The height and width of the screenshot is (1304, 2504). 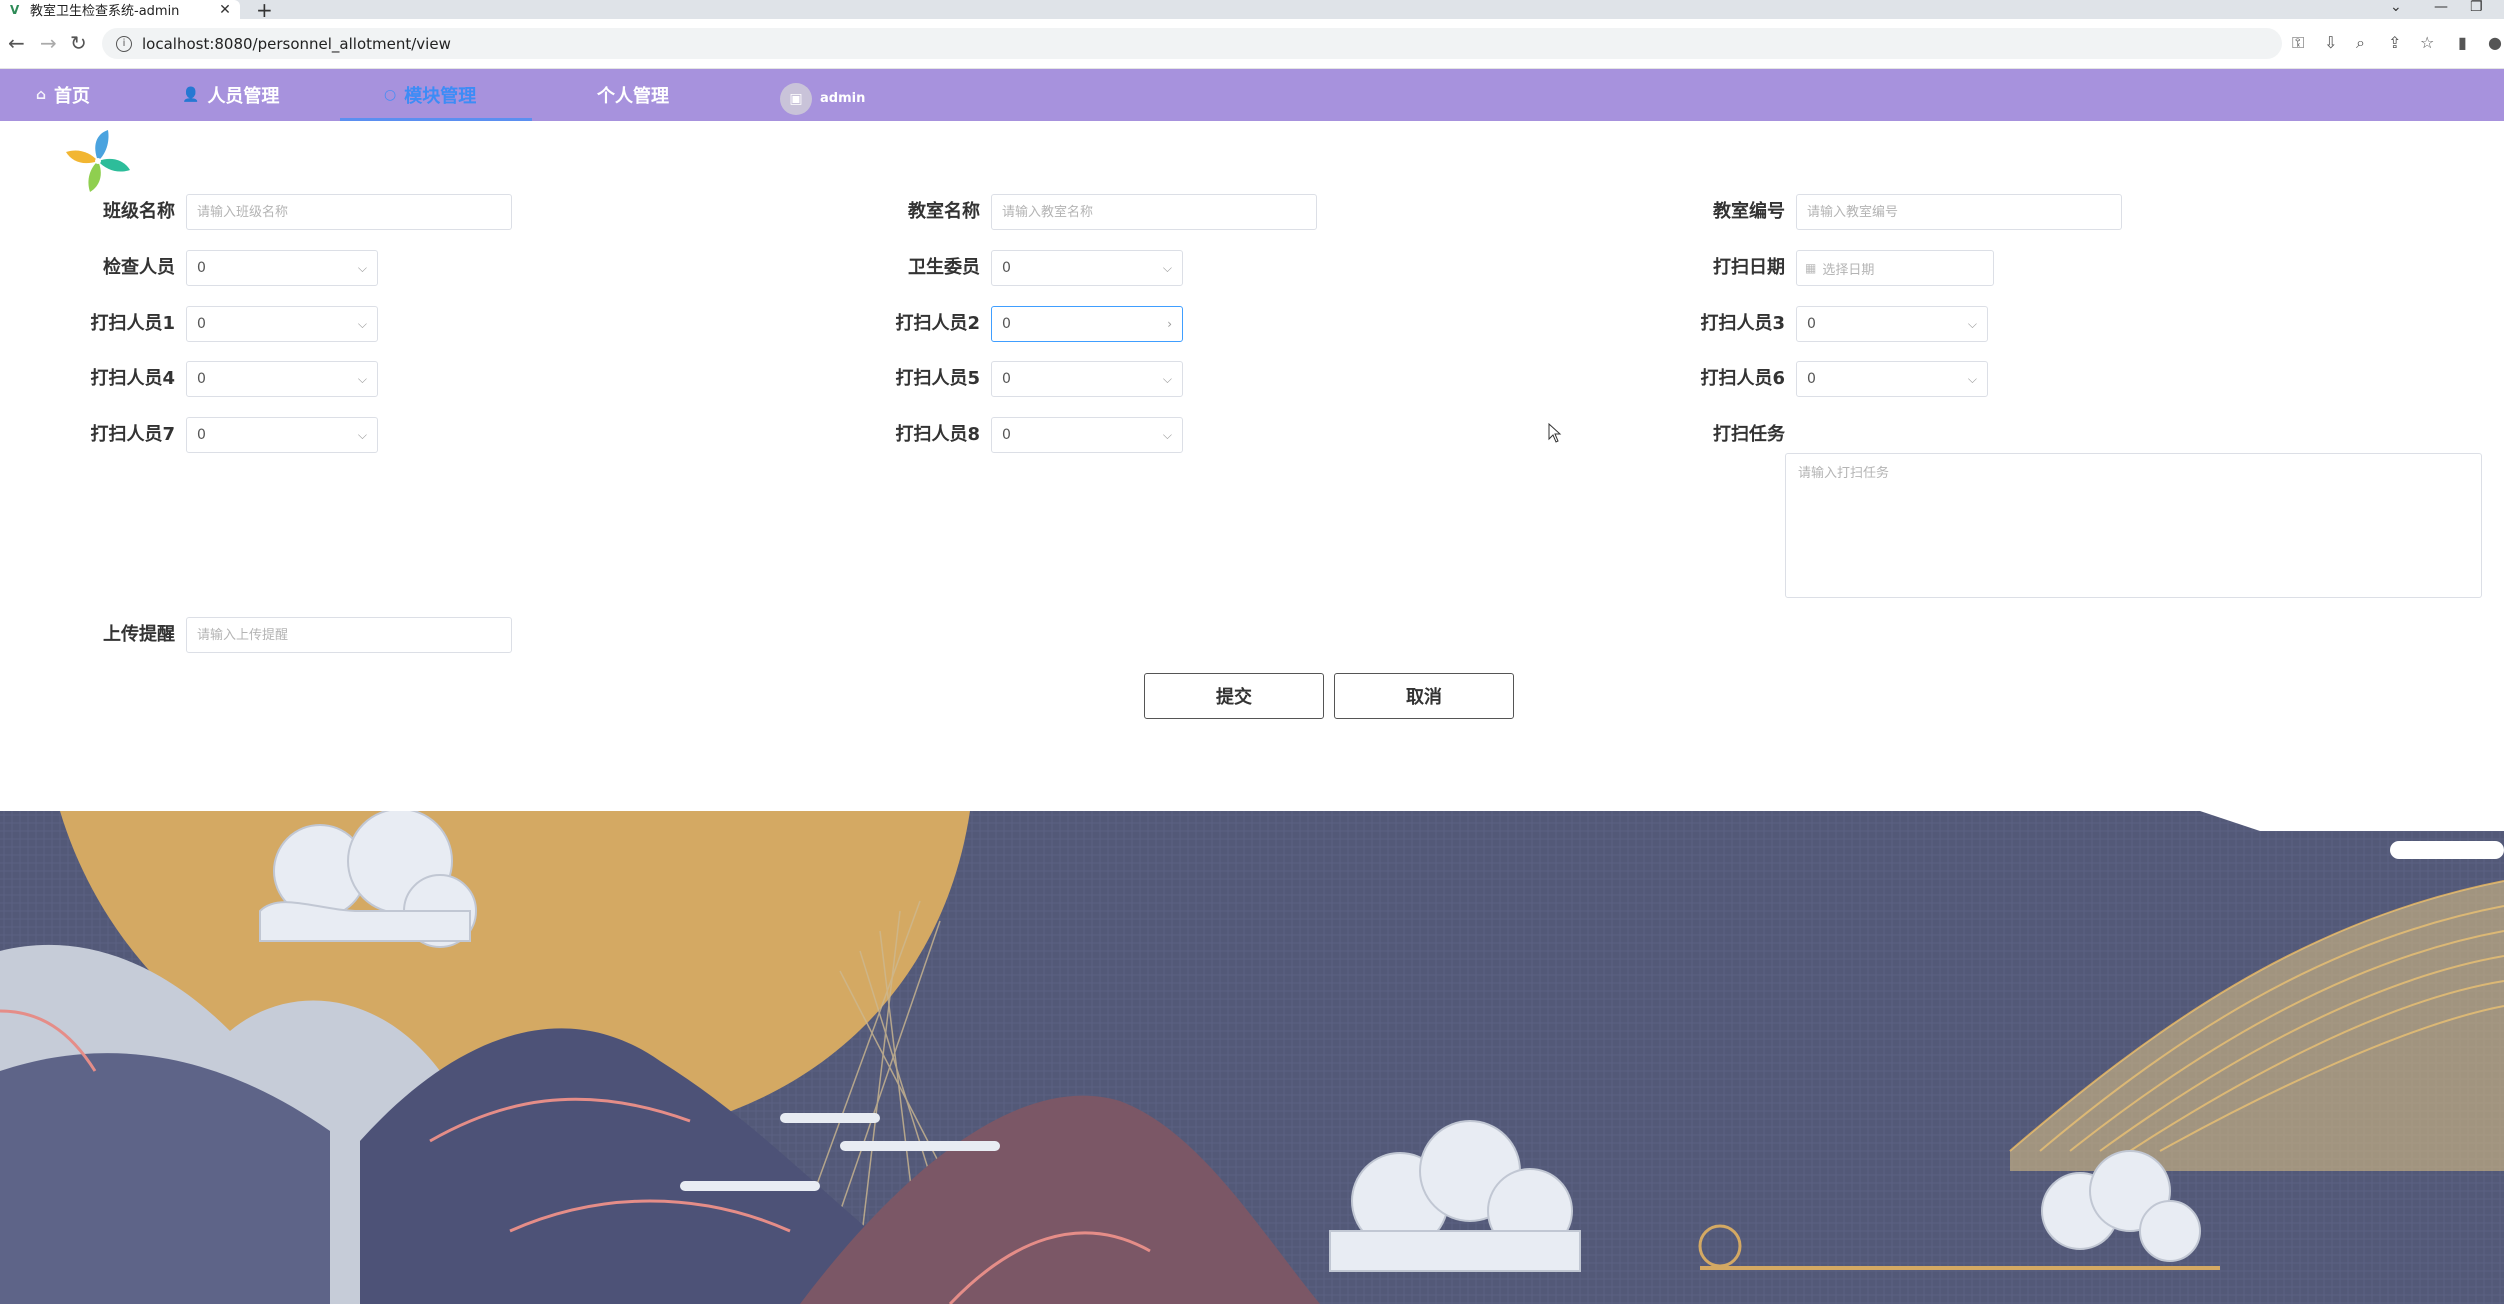 I want to click on nav-modules: ○ 模块管理, so click(x=436, y=95).